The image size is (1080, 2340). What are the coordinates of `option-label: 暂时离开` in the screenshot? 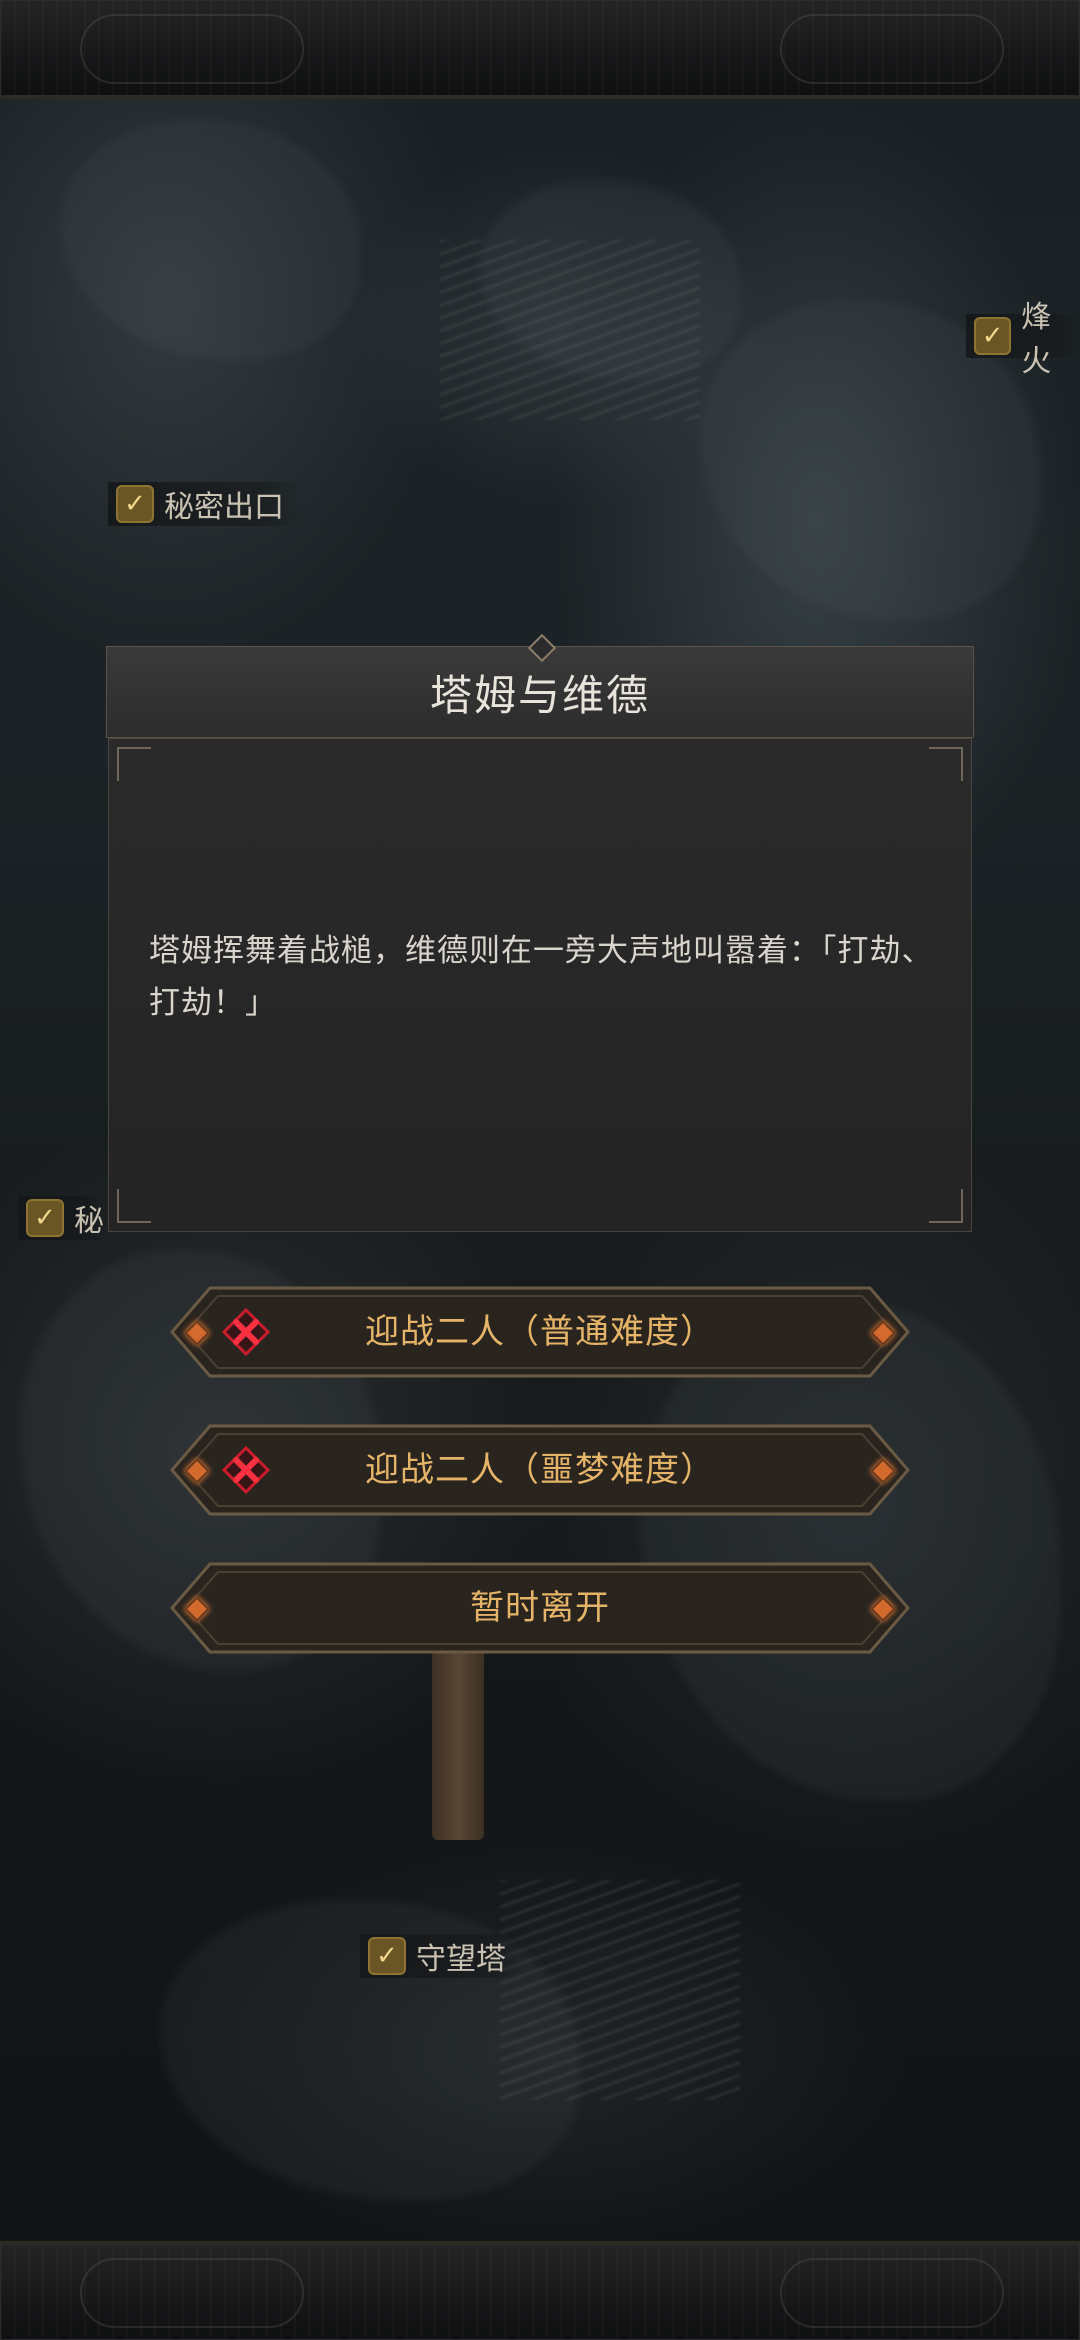 It's located at (540, 1608).